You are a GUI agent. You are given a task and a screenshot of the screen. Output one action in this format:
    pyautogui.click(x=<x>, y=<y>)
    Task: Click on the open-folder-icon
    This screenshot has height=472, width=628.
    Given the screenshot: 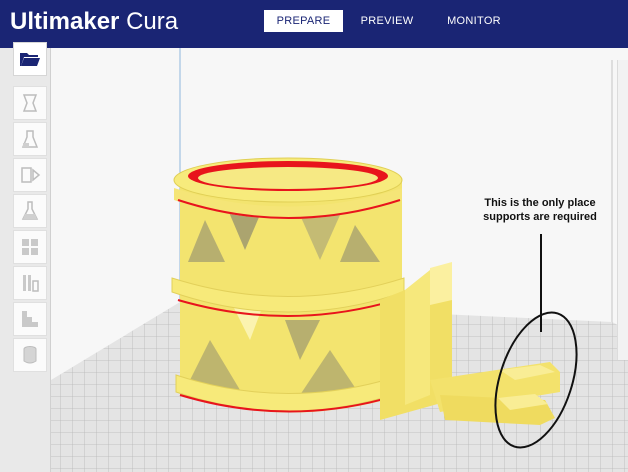 What is the action you would take?
    pyautogui.click(x=30, y=59)
    